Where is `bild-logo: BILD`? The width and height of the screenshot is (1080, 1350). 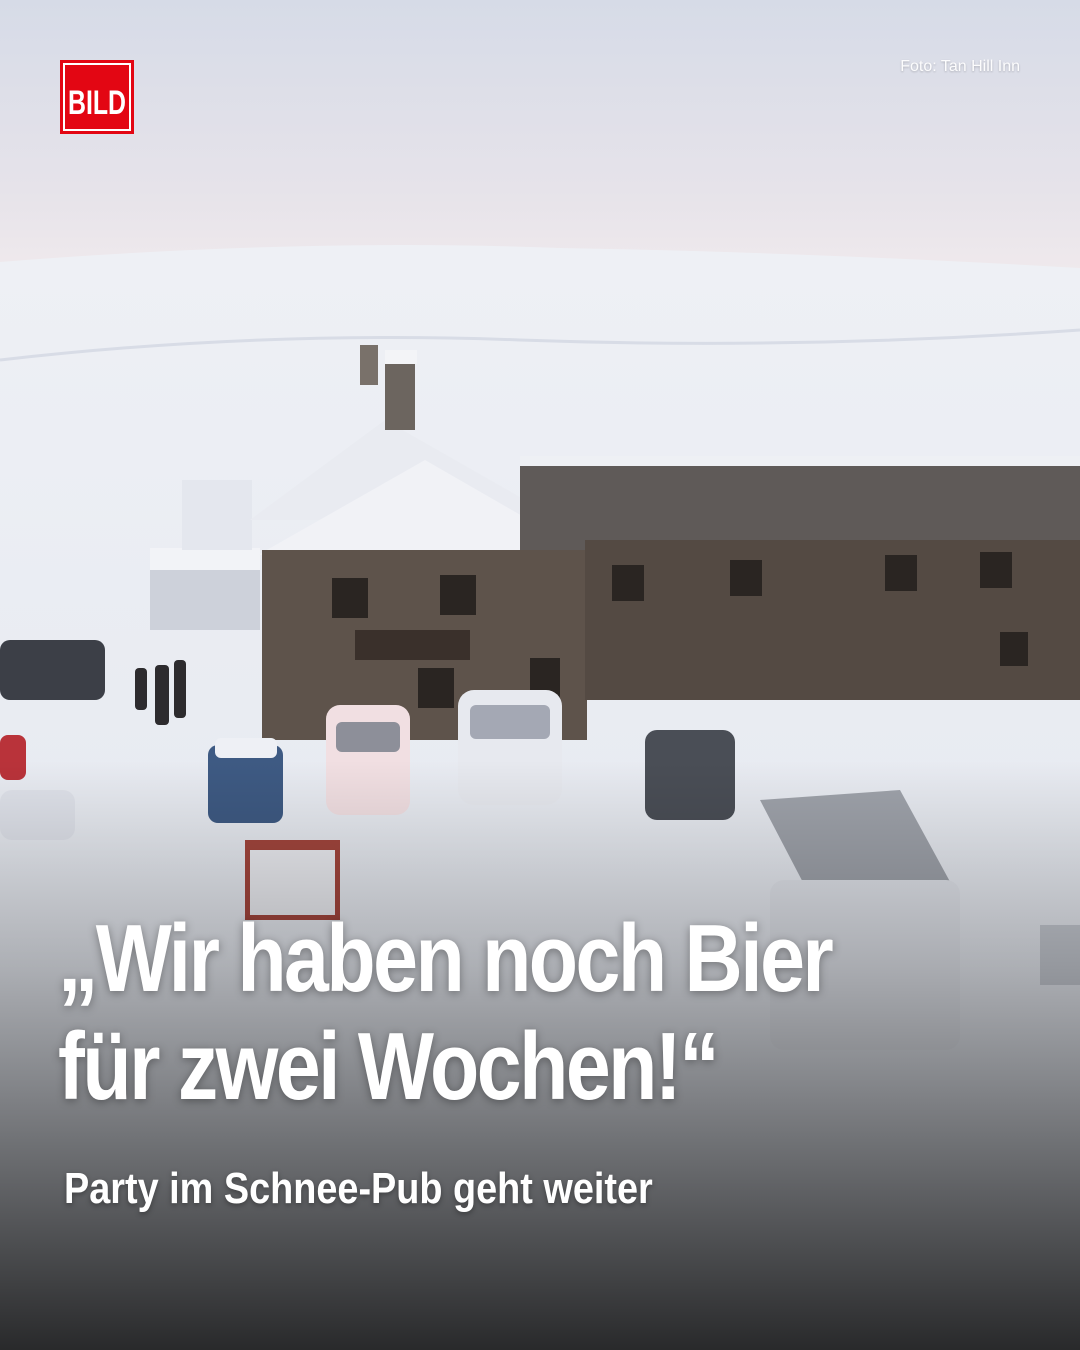
bild-logo: BILD is located at coordinates (97, 97).